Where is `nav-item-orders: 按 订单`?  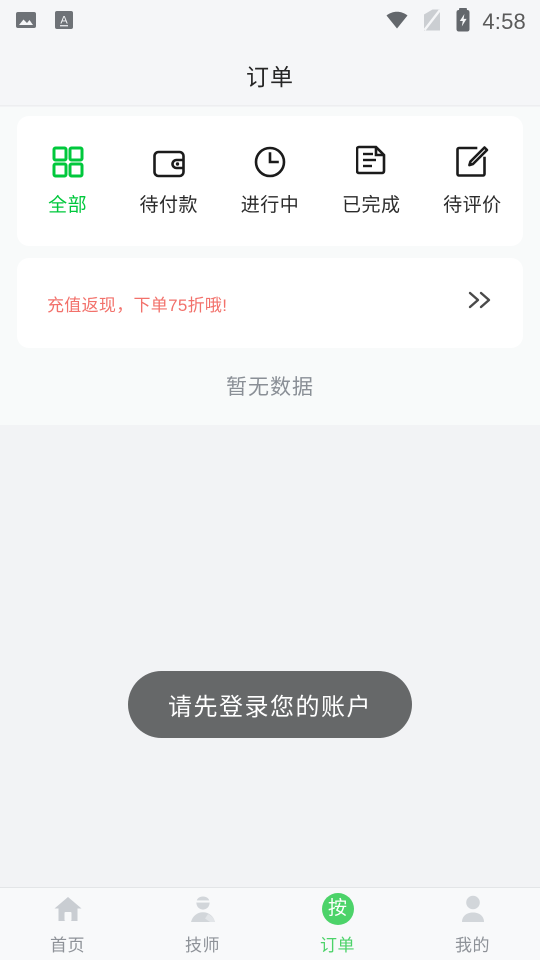 nav-item-orders: 按 订单 is located at coordinates (337, 924).